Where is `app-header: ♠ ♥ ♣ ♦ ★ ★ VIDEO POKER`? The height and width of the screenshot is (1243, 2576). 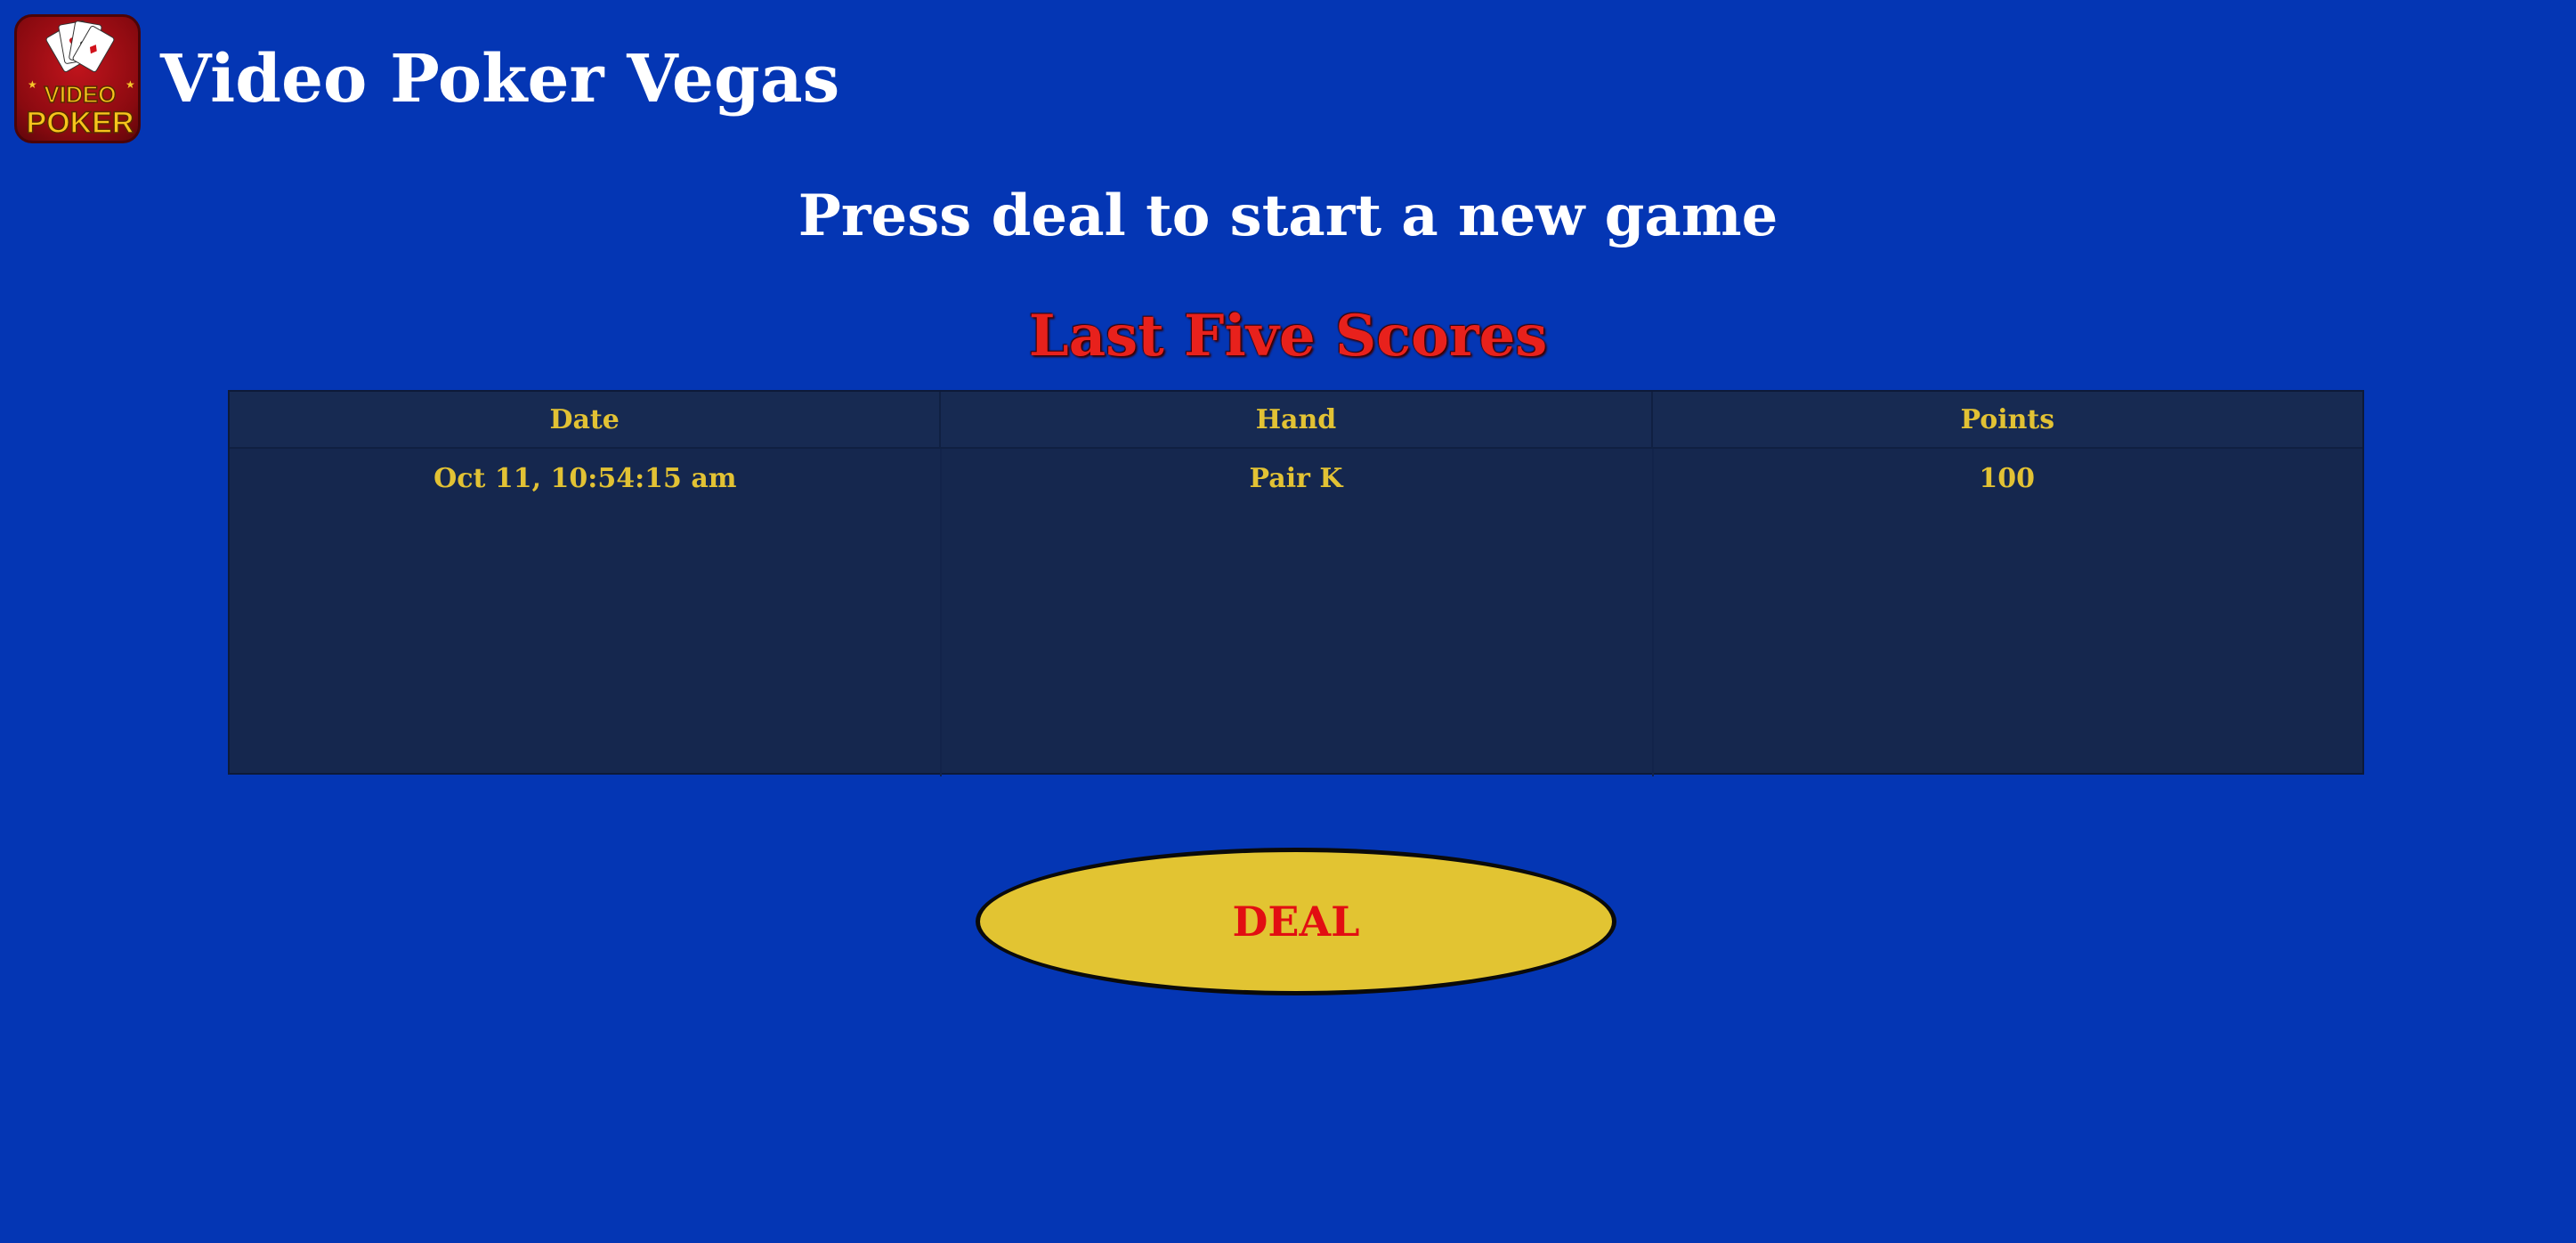
app-header: ♠ ♥ ♣ ♦ ★ ★ VIDEO POKER is located at coordinates (427, 79).